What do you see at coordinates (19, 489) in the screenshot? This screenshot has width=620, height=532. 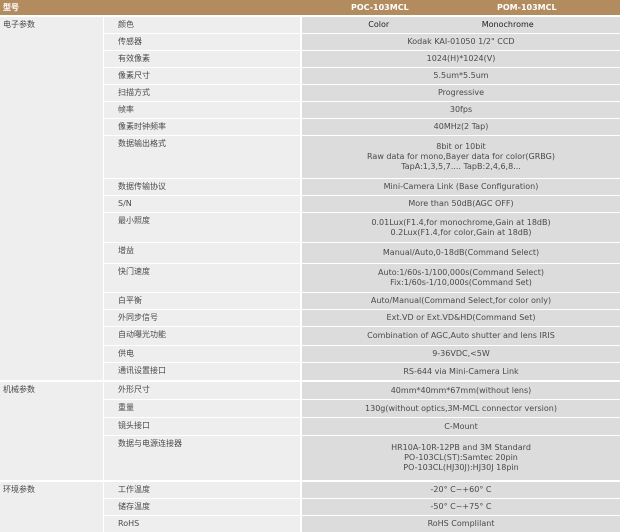 I see `group-environment-label: 环境参数` at bounding box center [19, 489].